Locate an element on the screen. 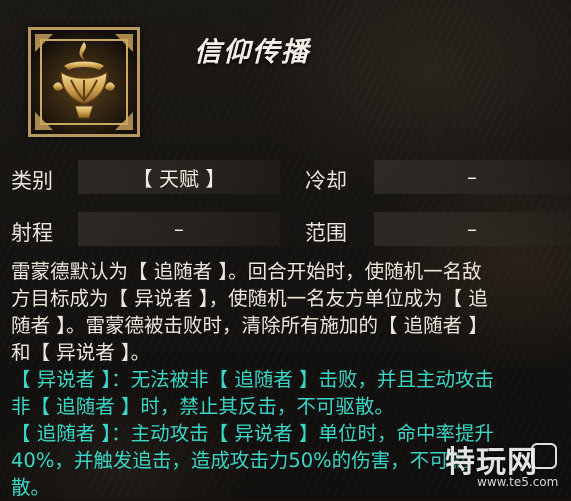 The image size is (571, 501). cooldown-label: 冷却 is located at coordinates (326, 181).